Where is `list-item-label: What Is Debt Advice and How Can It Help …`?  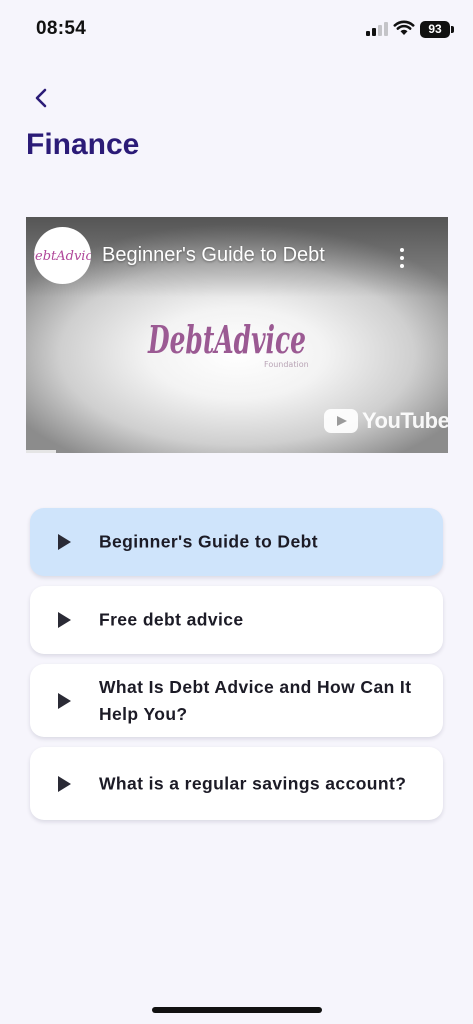 list-item-label: What Is Debt Advice and How Can It Help … is located at coordinates (255, 700).